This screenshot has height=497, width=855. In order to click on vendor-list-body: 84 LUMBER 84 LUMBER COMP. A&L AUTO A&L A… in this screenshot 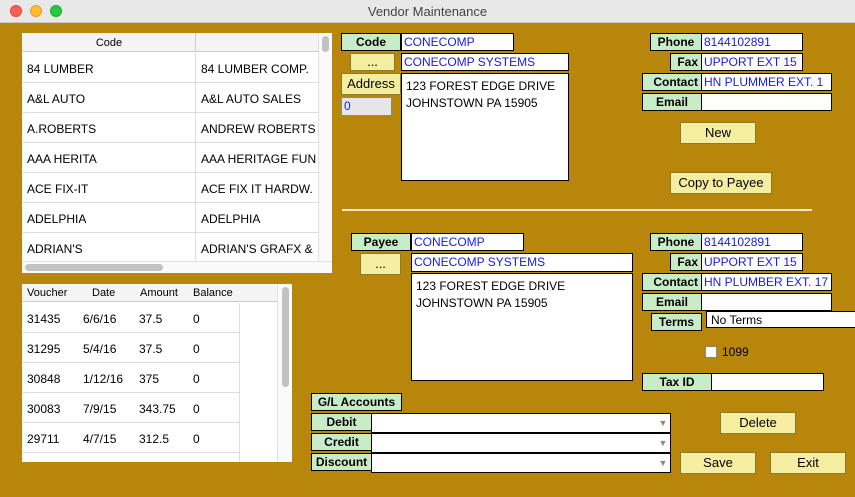, I will do `click(170, 157)`.